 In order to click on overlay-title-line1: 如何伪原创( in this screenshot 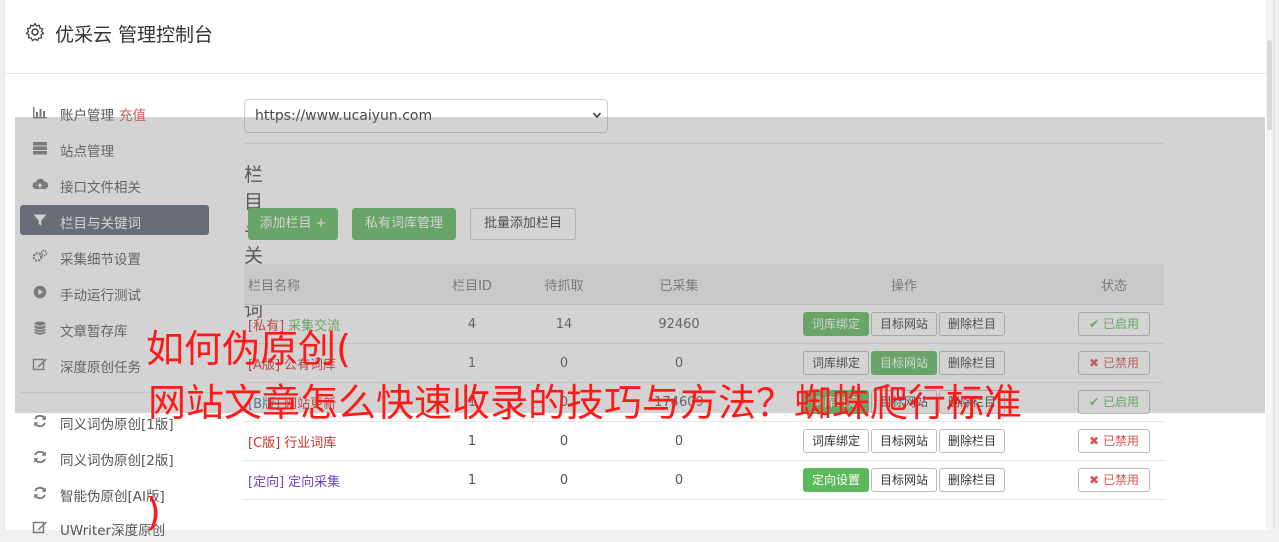, I will do `click(248, 349)`.